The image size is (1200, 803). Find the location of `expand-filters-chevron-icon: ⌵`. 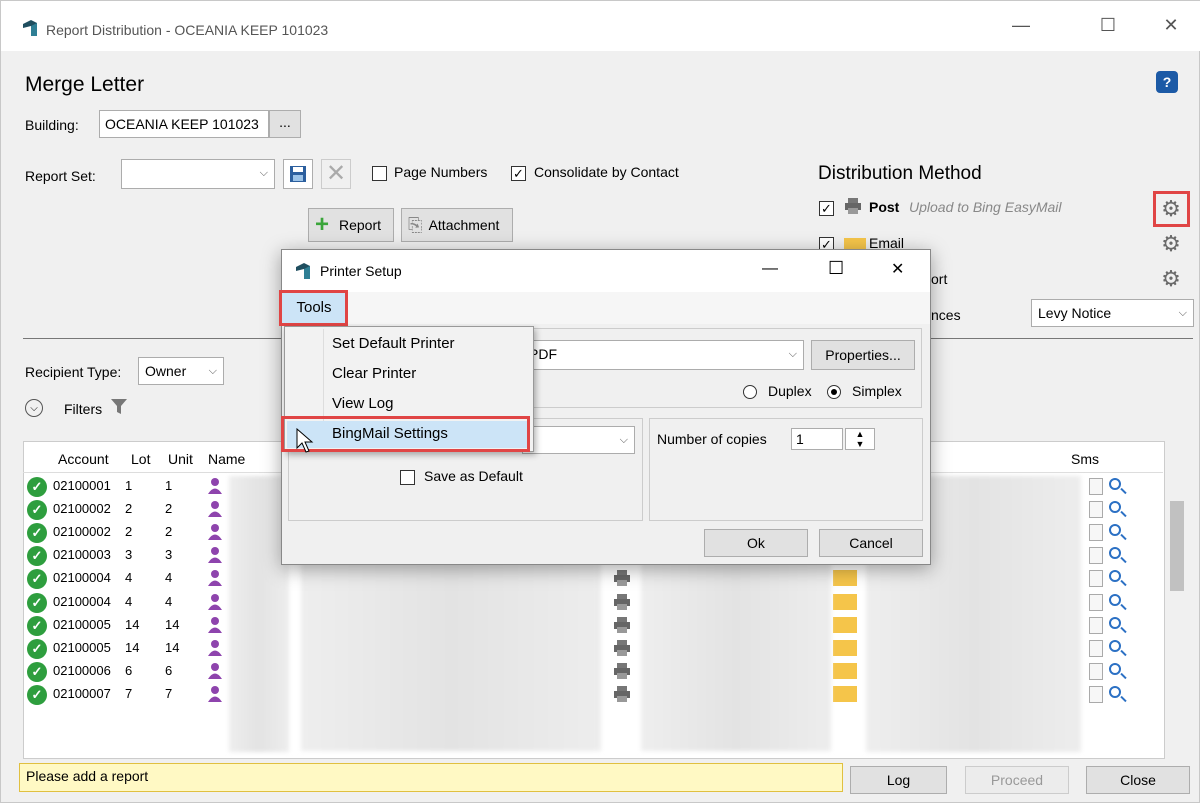

expand-filters-chevron-icon: ⌵ is located at coordinates (34, 408).